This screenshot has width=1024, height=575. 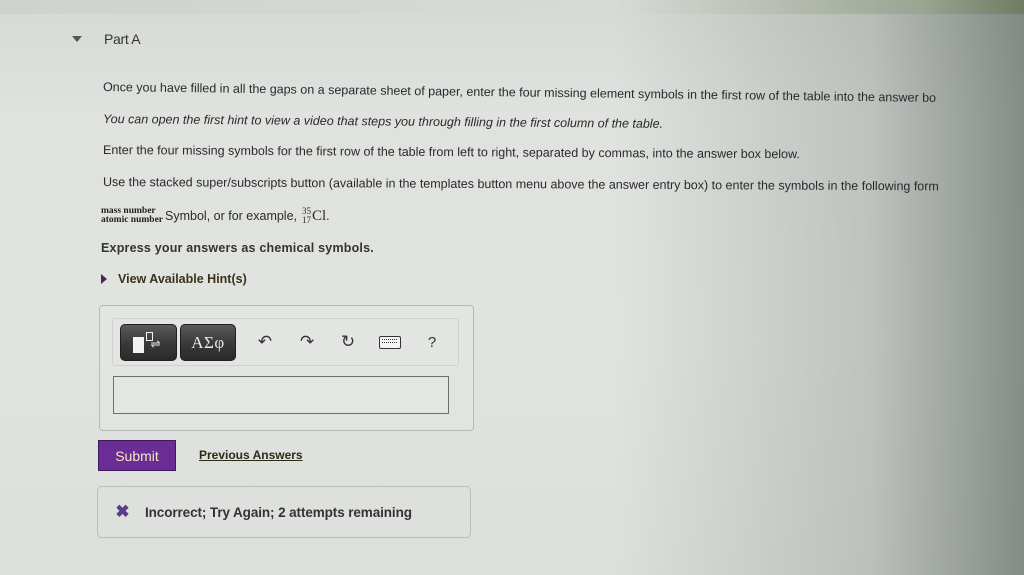 I want to click on previous-answers-link: Previous Answers, so click(x=251, y=455).